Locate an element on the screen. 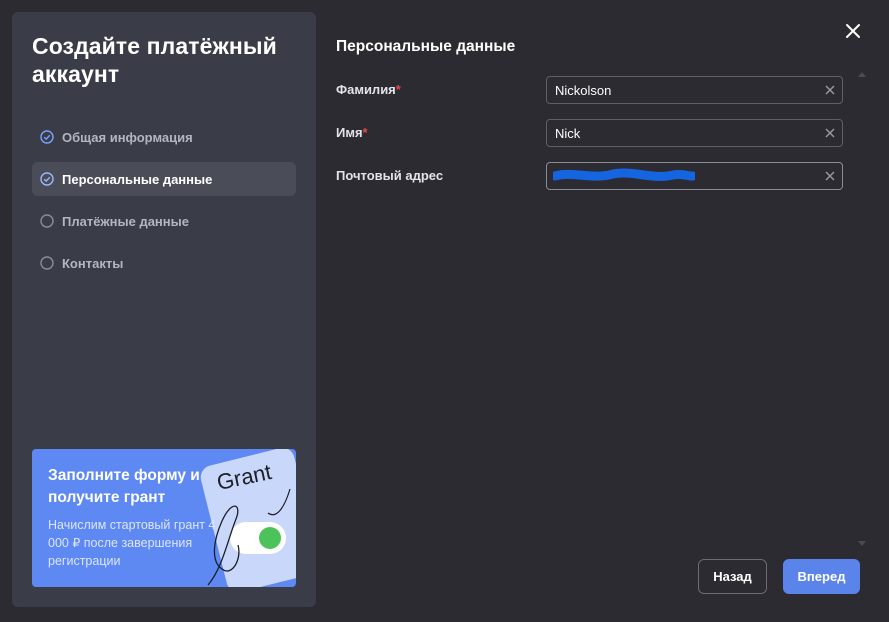 Image resolution: width=889 pixels, height=622 pixels. step-label: Персональные данные is located at coordinates (137, 179).